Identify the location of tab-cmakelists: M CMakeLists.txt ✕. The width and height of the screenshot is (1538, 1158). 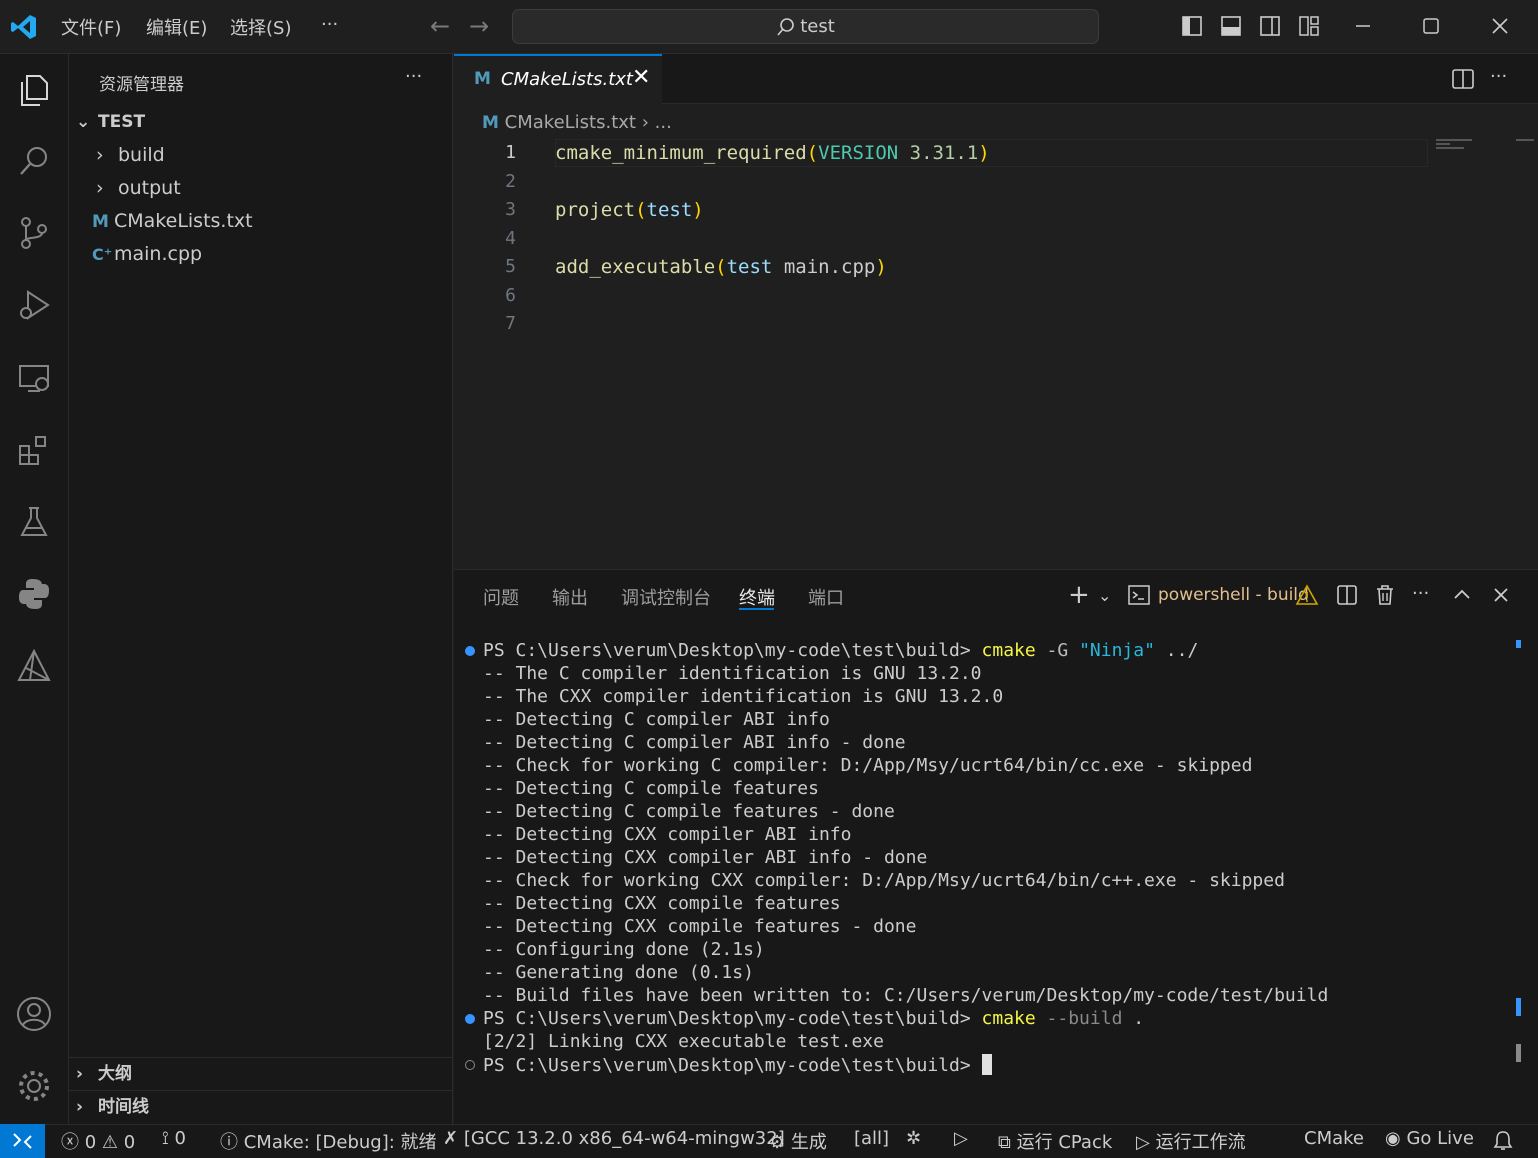
(558, 79).